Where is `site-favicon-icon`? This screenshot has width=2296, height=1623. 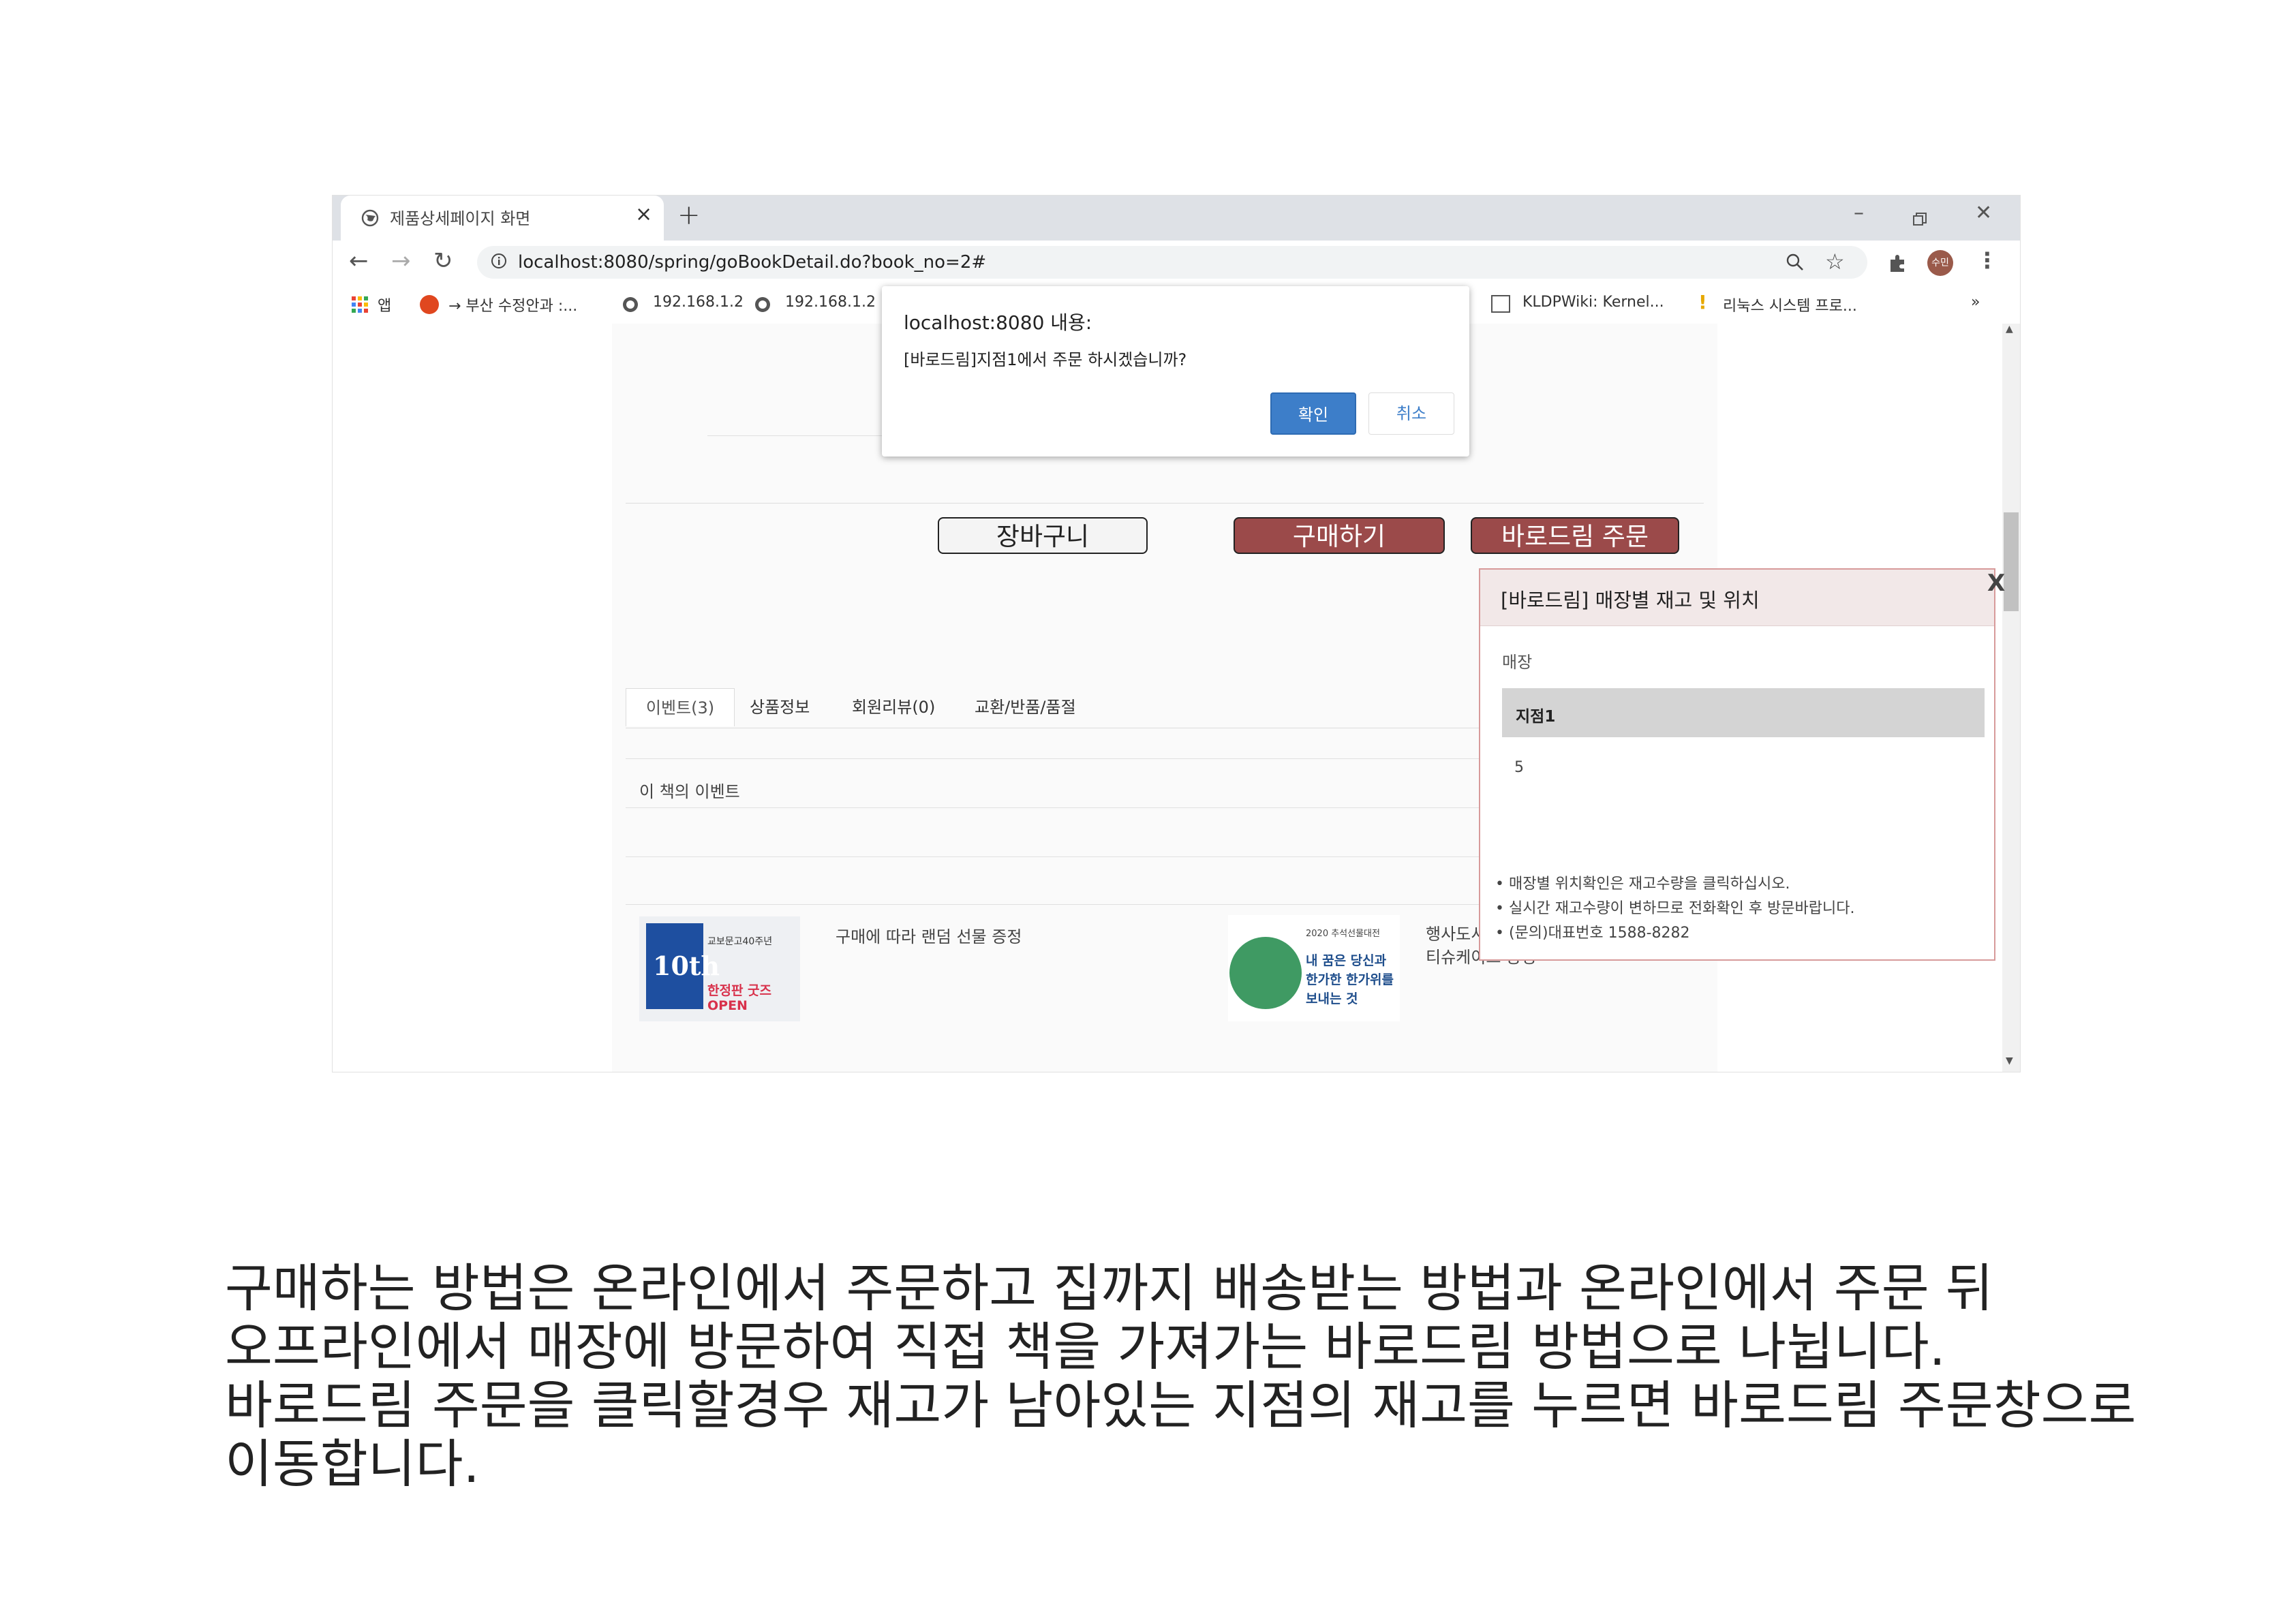
site-favicon-icon is located at coordinates (430, 304).